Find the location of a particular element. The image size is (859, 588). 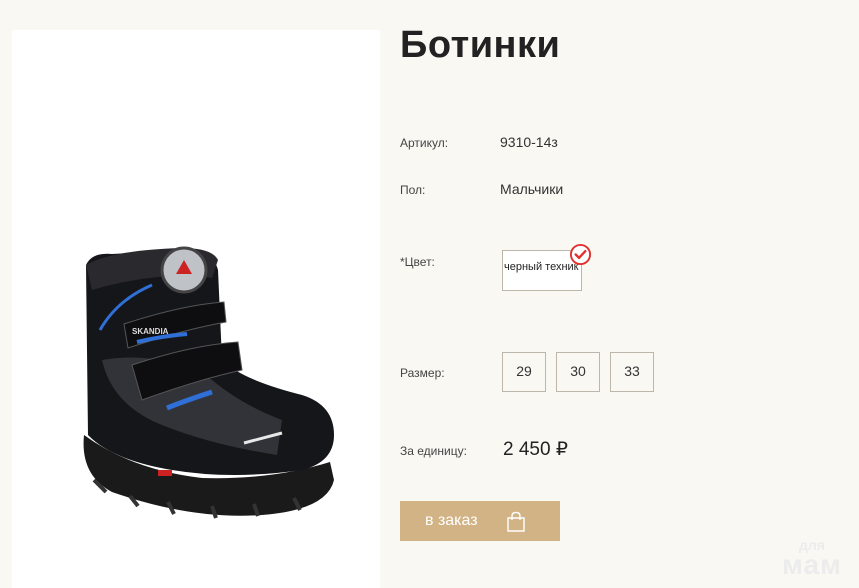

price-value: 2 450 ₽ is located at coordinates (535, 449).